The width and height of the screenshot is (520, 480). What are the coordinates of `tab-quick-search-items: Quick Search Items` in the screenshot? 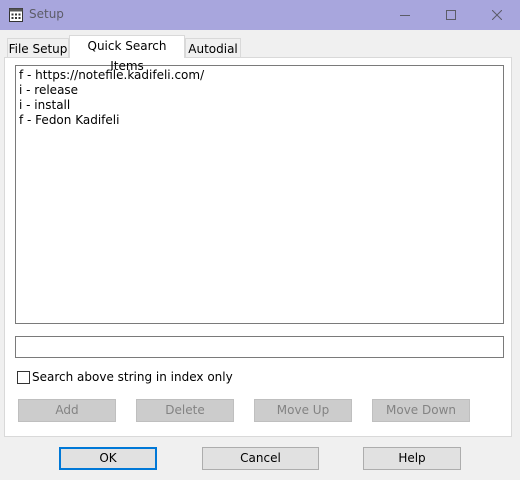 It's located at (127, 54).